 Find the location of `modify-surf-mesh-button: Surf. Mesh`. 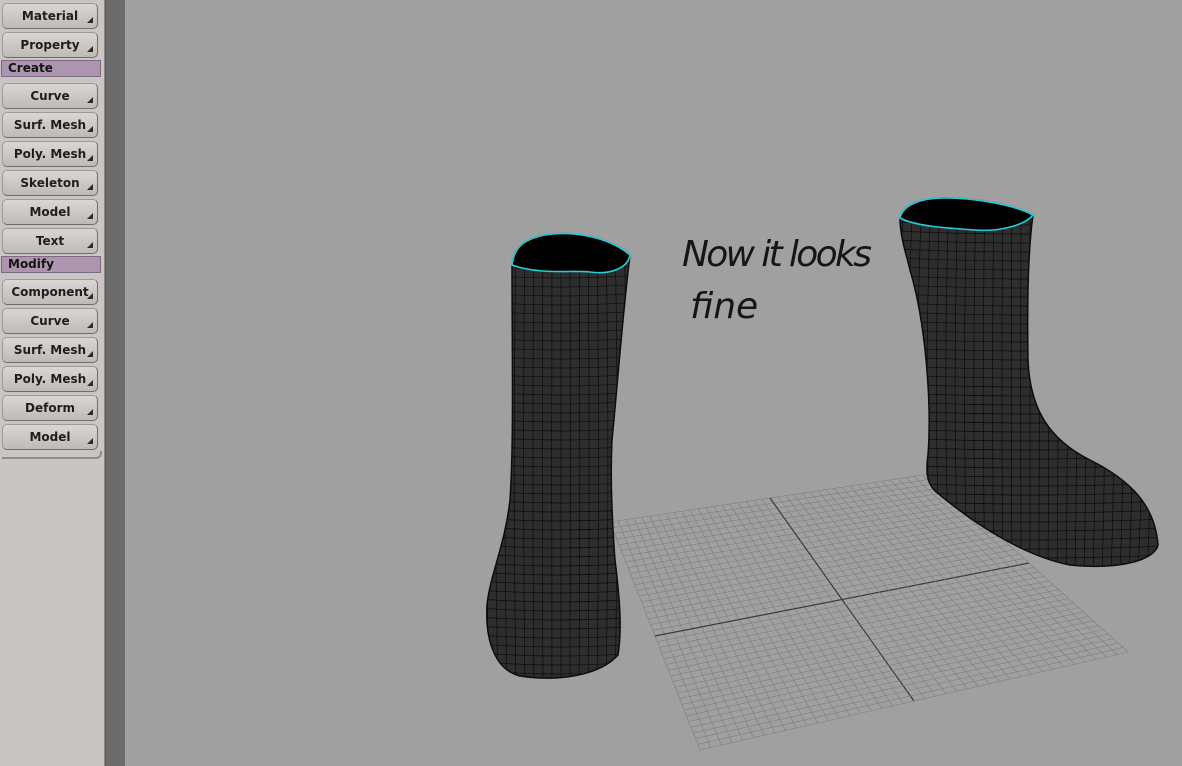

modify-surf-mesh-button: Surf. Mesh is located at coordinates (50, 350).